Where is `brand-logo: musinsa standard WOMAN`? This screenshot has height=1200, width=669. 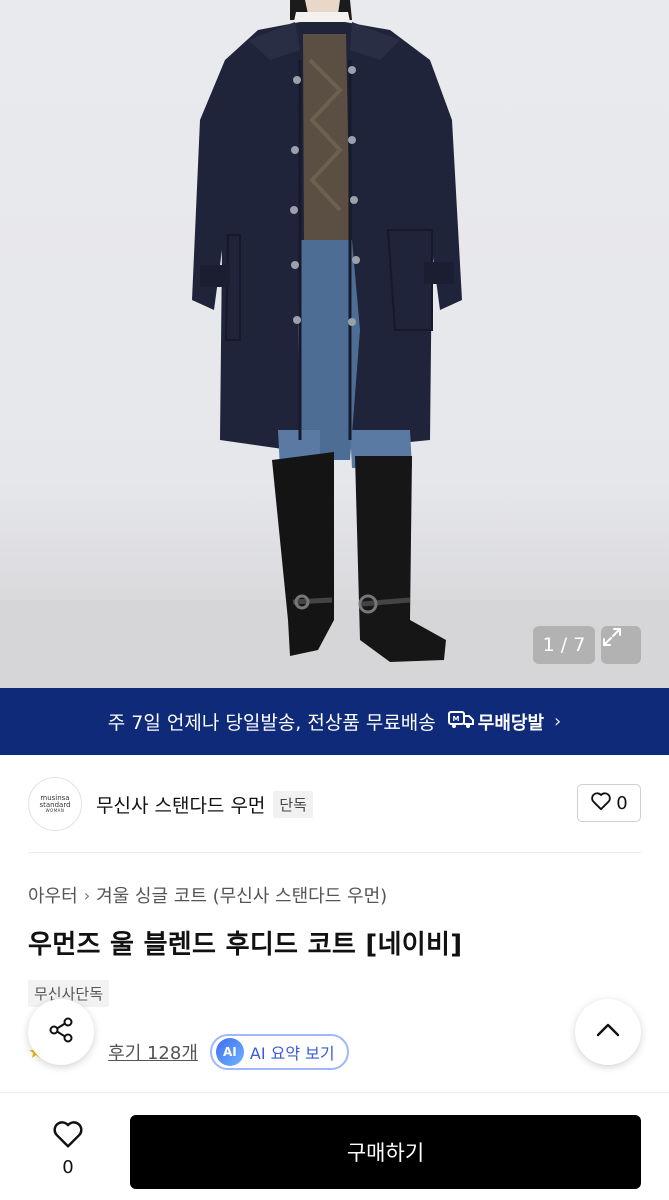
brand-logo: musinsa standard WOMAN is located at coordinates (55, 804).